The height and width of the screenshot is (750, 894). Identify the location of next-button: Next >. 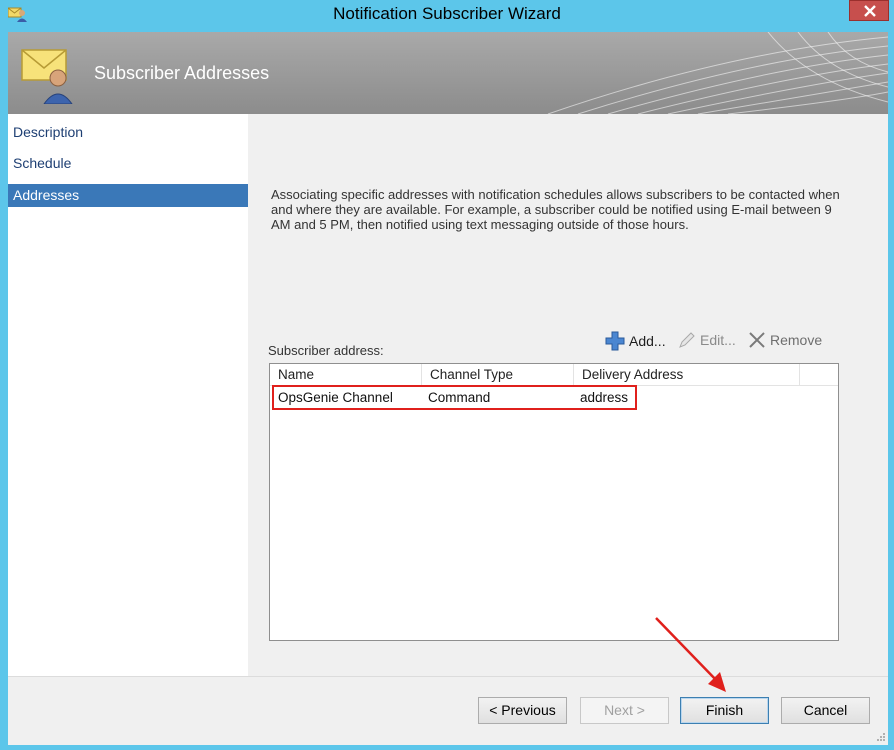
(624, 710).